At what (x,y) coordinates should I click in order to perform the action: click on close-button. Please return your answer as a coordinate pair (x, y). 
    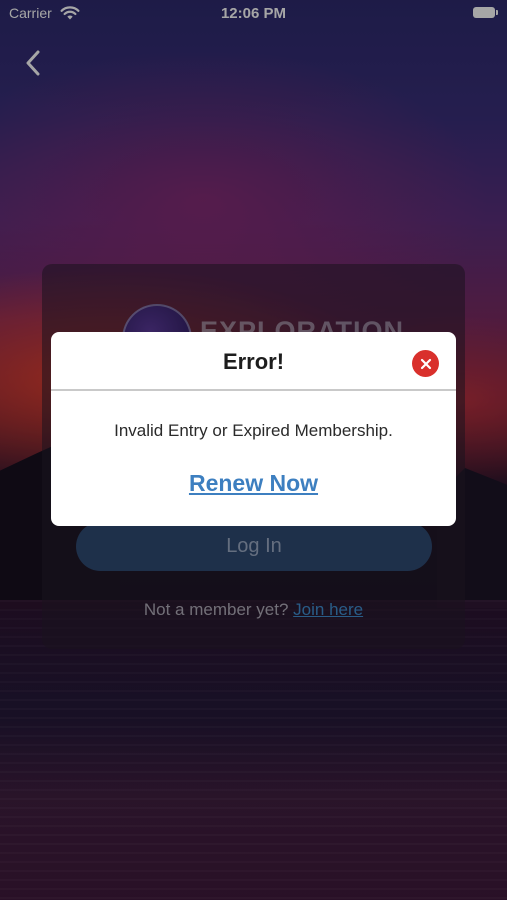
    Looking at the image, I should click on (425, 363).